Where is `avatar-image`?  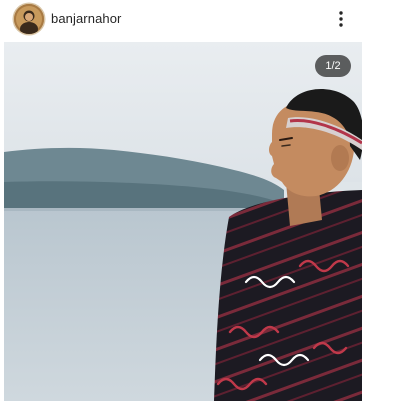 avatar-image is located at coordinates (29, 19).